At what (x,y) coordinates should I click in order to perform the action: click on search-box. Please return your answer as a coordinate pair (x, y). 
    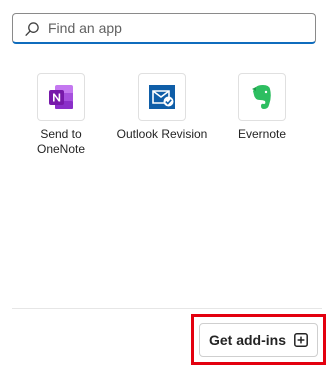
    Looking at the image, I should click on (164, 28).